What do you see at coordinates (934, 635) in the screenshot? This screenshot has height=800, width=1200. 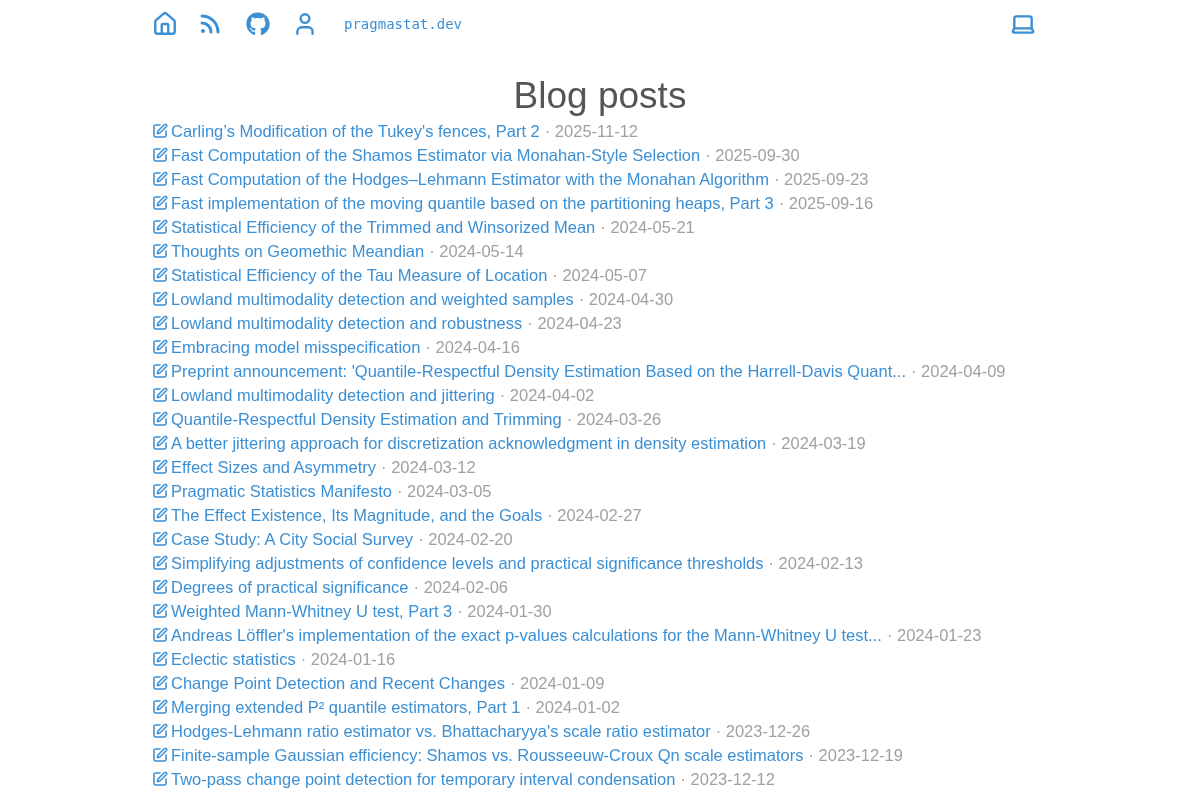 I see `post-date: · 2024-01-23` at bounding box center [934, 635].